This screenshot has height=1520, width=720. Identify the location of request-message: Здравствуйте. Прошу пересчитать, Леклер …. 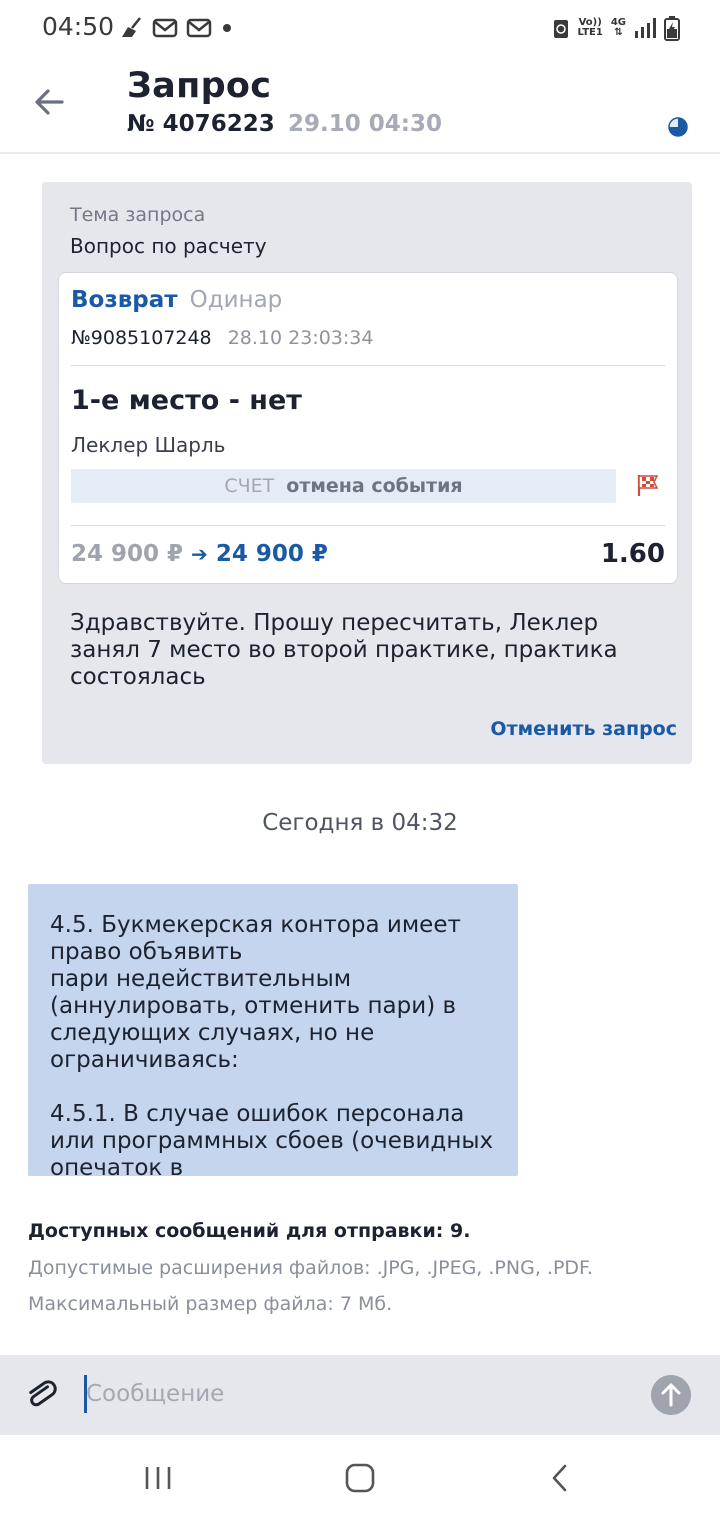
(344, 650).